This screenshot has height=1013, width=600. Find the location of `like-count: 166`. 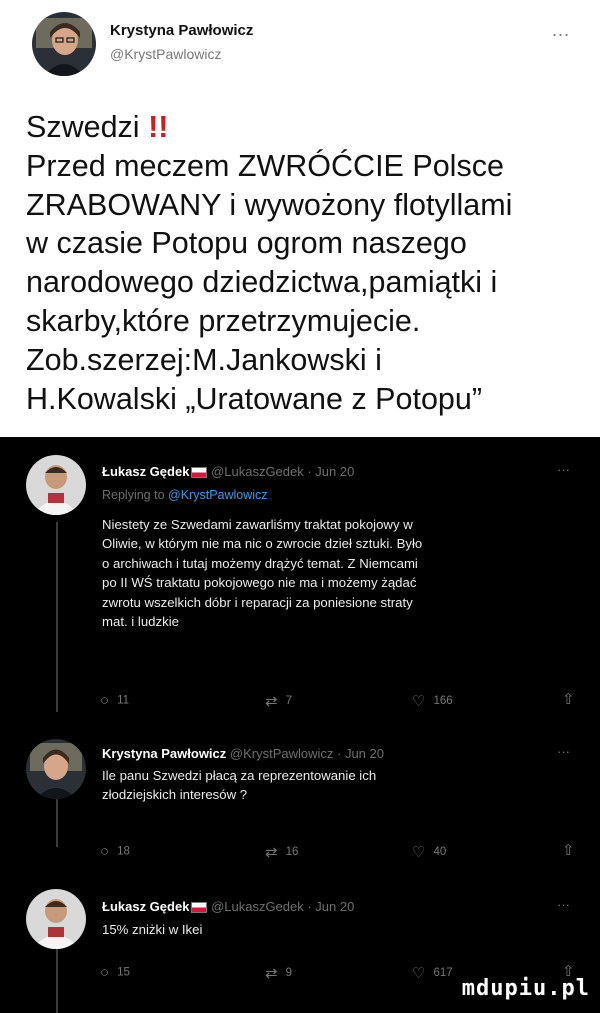

like-count: 166 is located at coordinates (443, 701).